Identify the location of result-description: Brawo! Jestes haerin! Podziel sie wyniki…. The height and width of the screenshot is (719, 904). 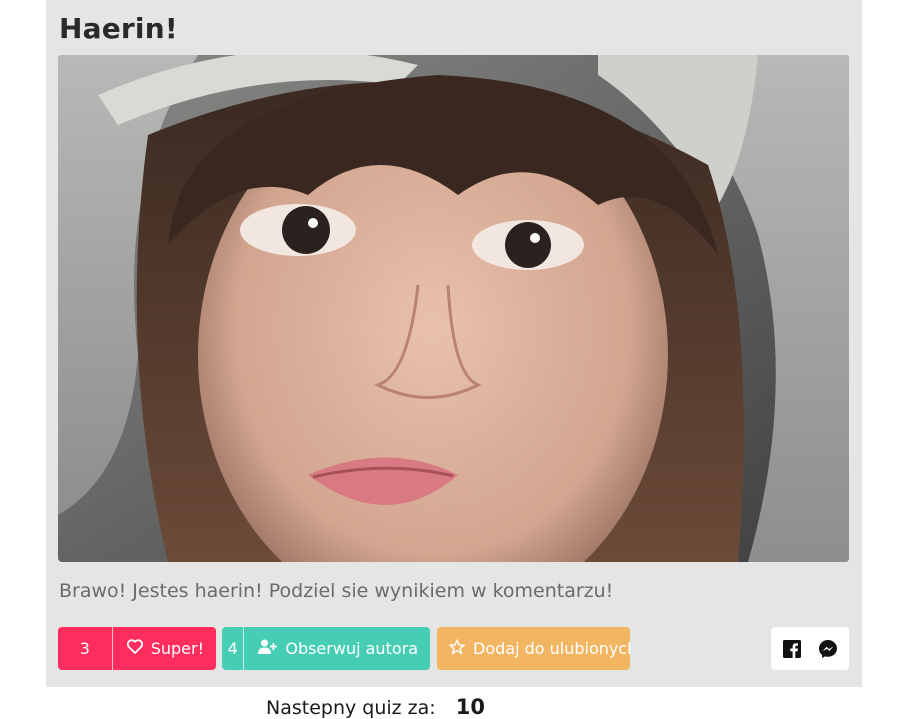
(336, 591).